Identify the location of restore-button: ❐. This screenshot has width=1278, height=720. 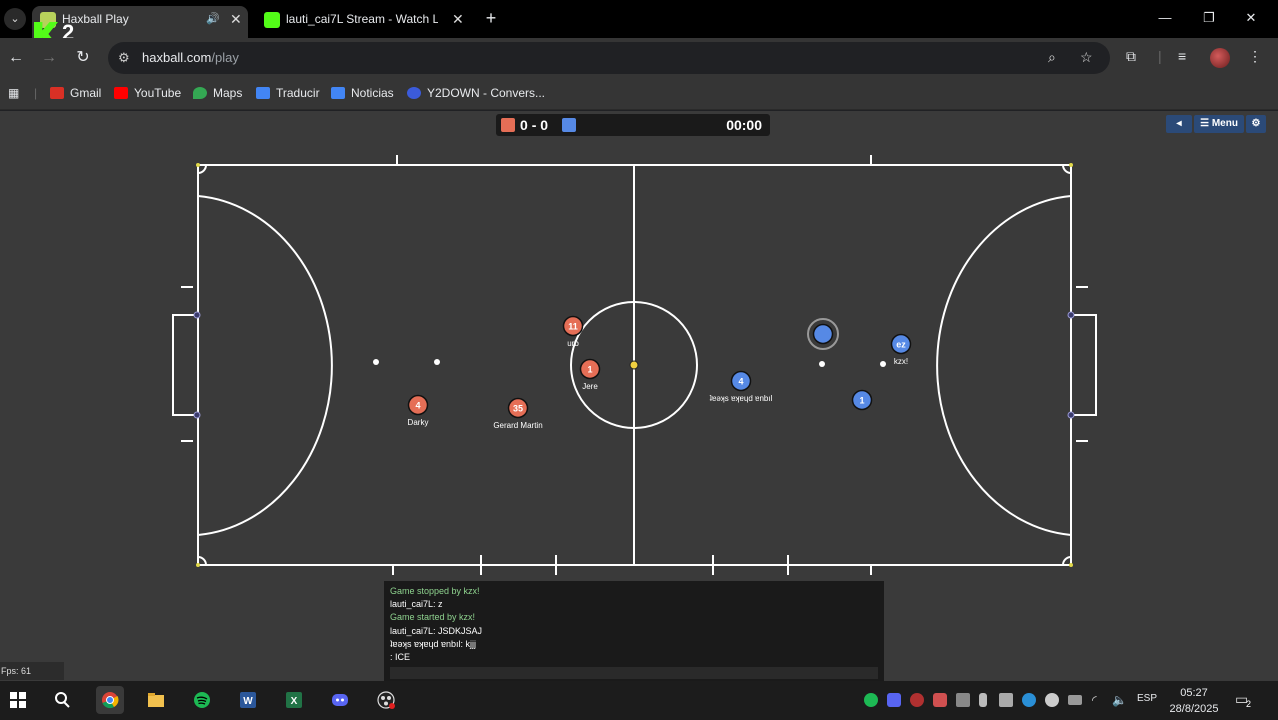
(1209, 18).